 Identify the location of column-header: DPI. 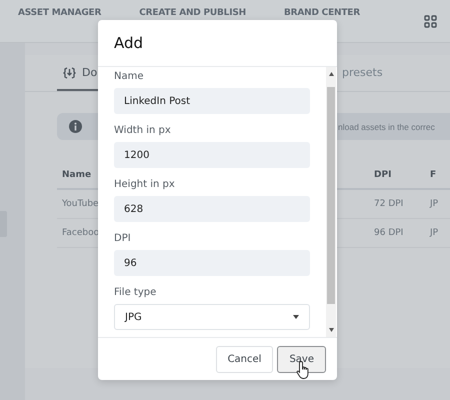
(382, 175).